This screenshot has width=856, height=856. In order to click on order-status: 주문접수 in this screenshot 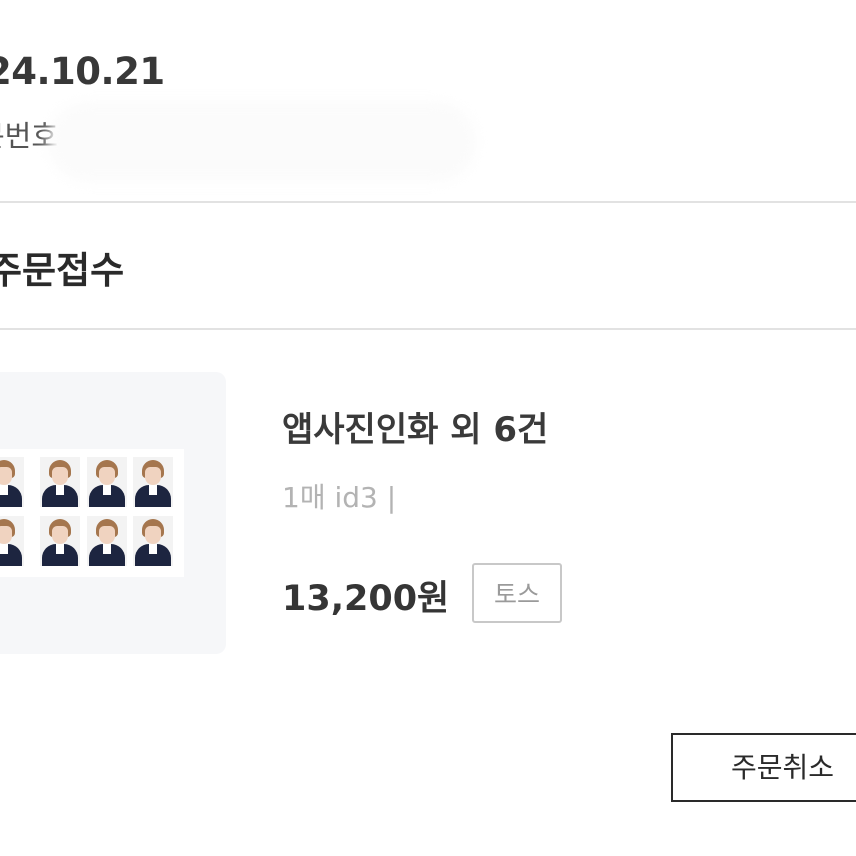, I will do `click(62, 270)`.